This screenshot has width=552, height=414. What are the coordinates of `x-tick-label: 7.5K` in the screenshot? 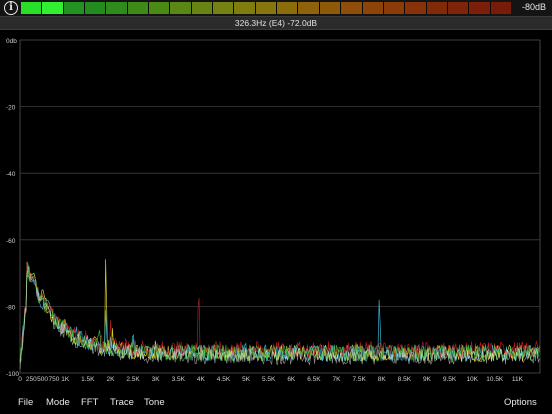 It's located at (359, 379).